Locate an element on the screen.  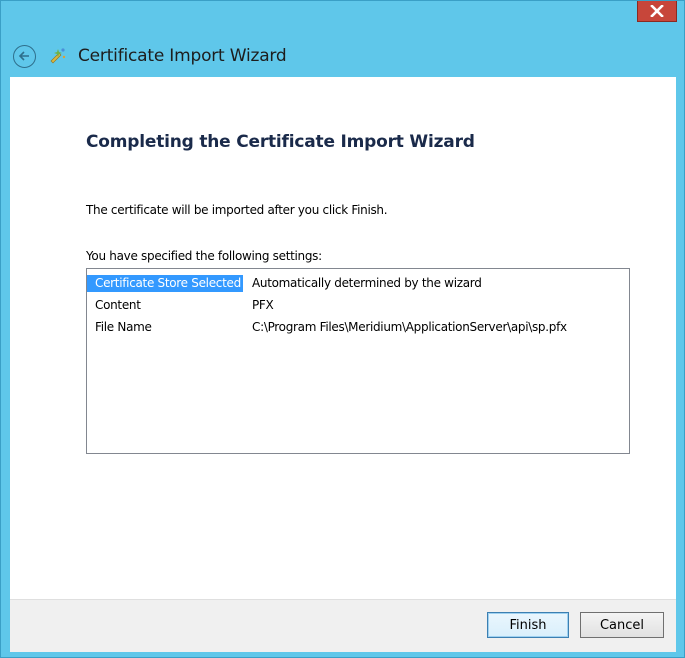
settings-row-content: Content PFX is located at coordinates (358, 305).